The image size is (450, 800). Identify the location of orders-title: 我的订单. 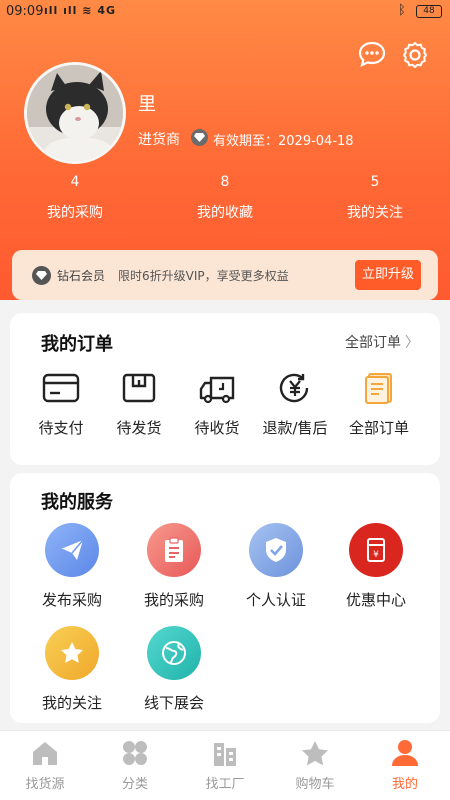
(77, 344).